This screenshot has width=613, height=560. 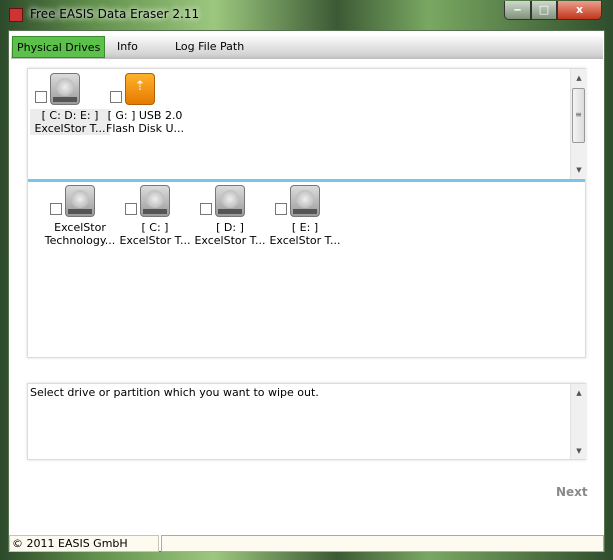 I want to click on vertical-scrollbar: ▲ ≡ ▼, so click(x=578, y=124).